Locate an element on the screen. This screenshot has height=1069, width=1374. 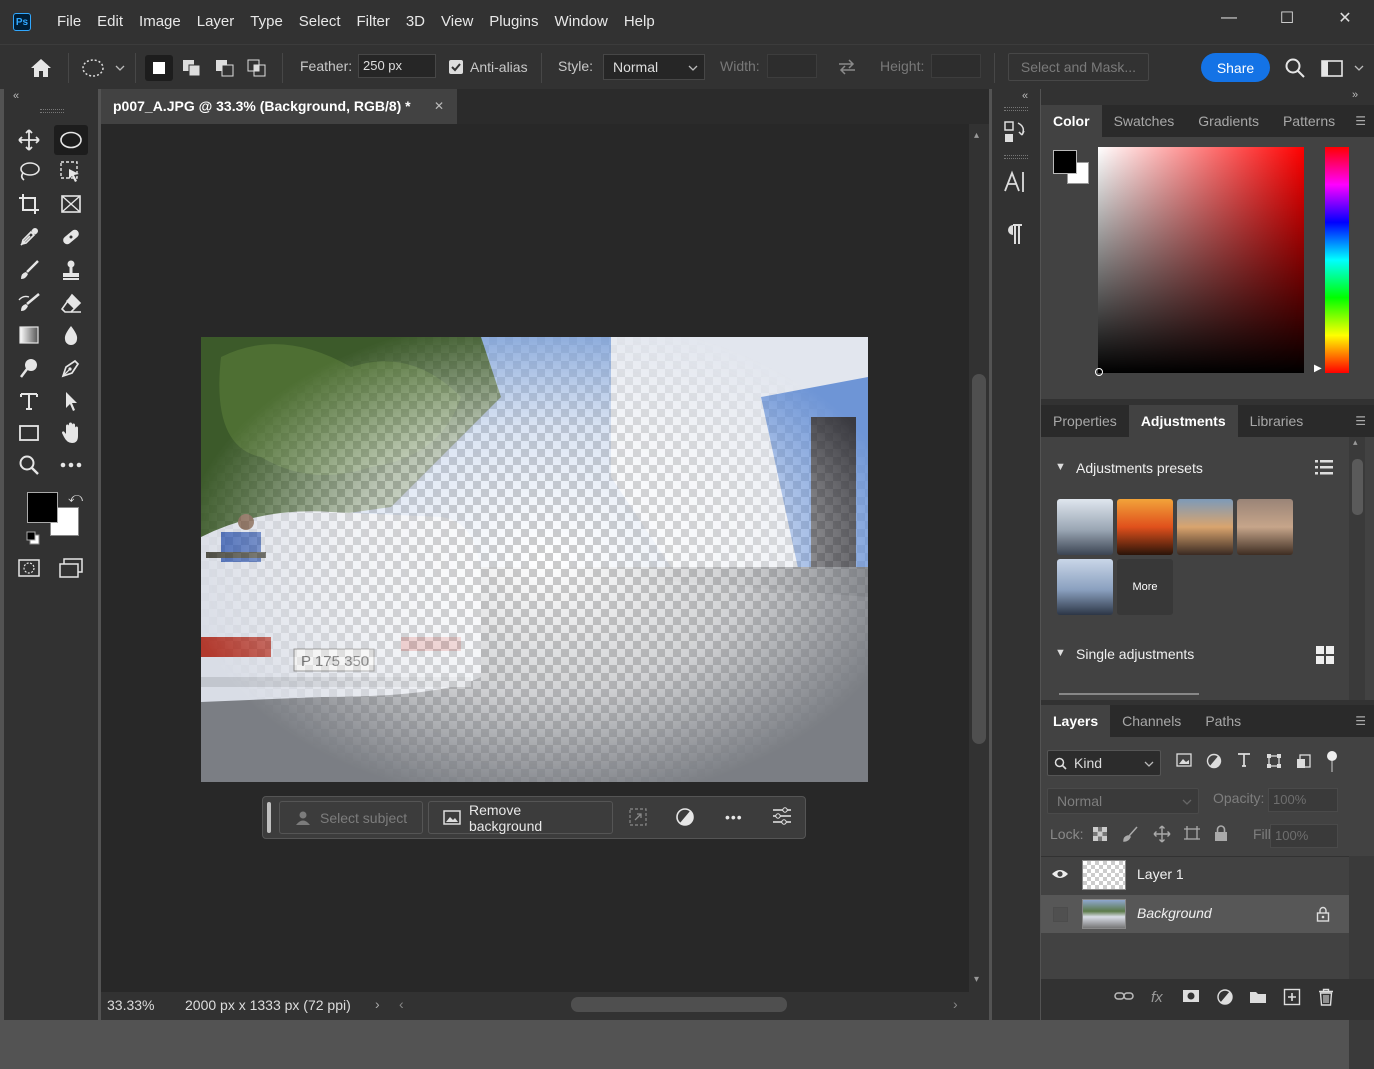
quick-mask-icon is located at coordinates (29, 568).